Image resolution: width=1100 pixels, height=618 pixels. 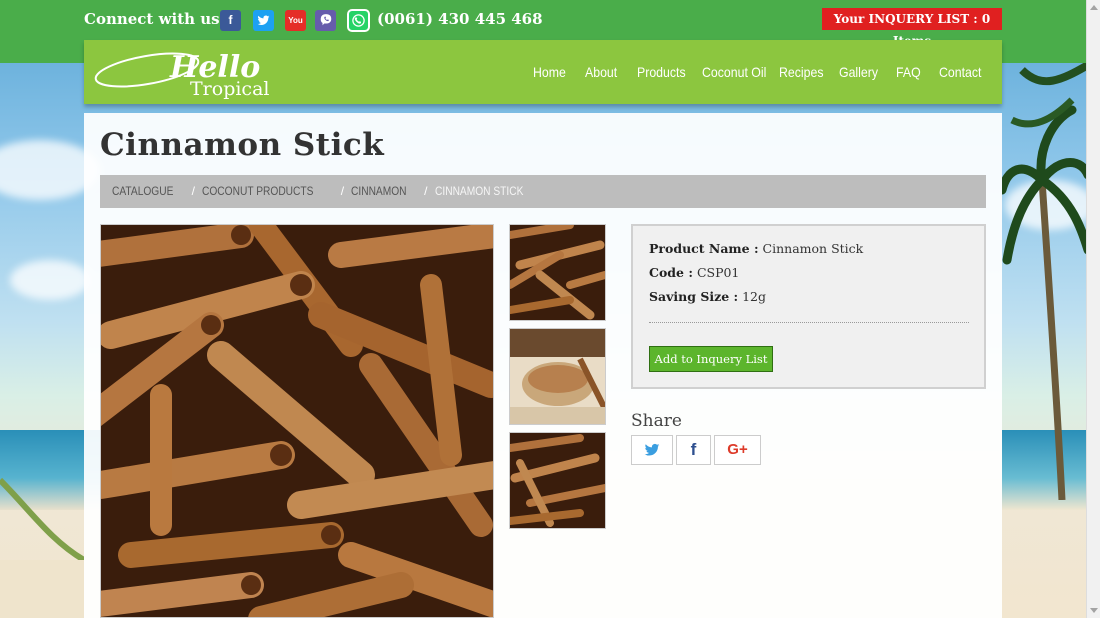 What do you see at coordinates (711, 359) in the screenshot?
I see `add-to-inquiry-button: Add to Inquery List` at bounding box center [711, 359].